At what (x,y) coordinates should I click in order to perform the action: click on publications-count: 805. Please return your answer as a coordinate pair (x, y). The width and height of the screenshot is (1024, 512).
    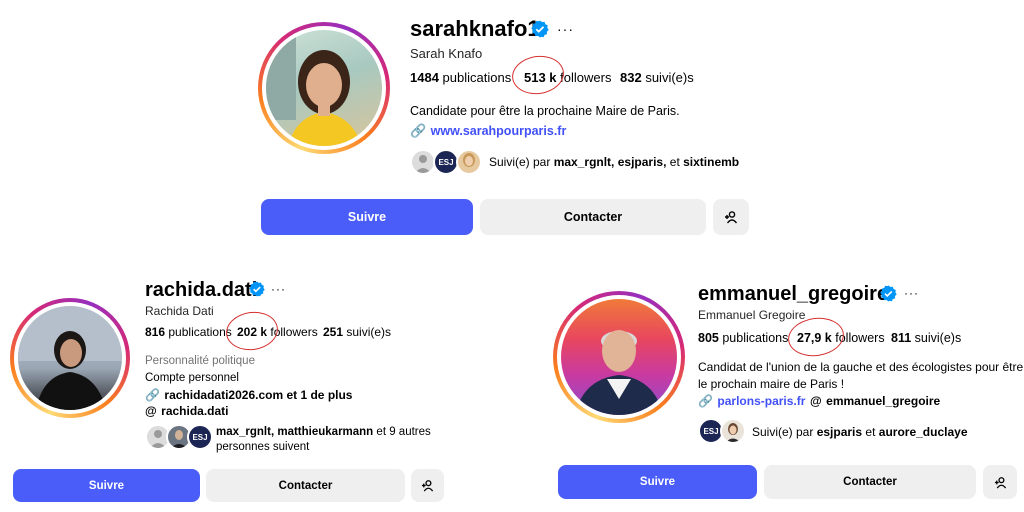
    Looking at the image, I should click on (708, 338).